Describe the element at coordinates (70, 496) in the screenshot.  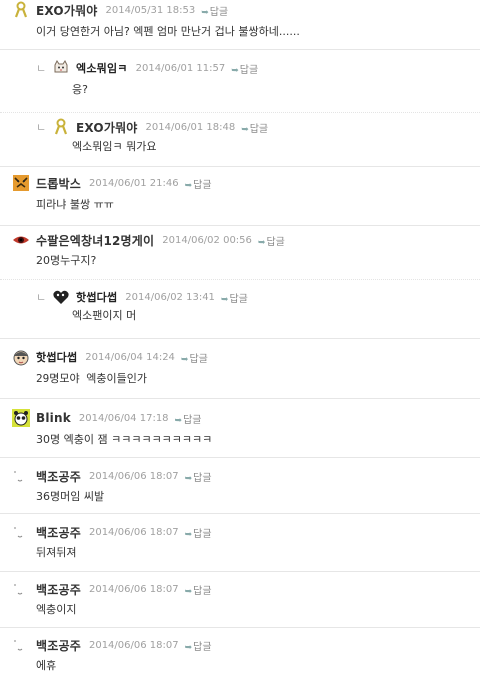
I see `comment-text: 36명머임 씨발` at that location.